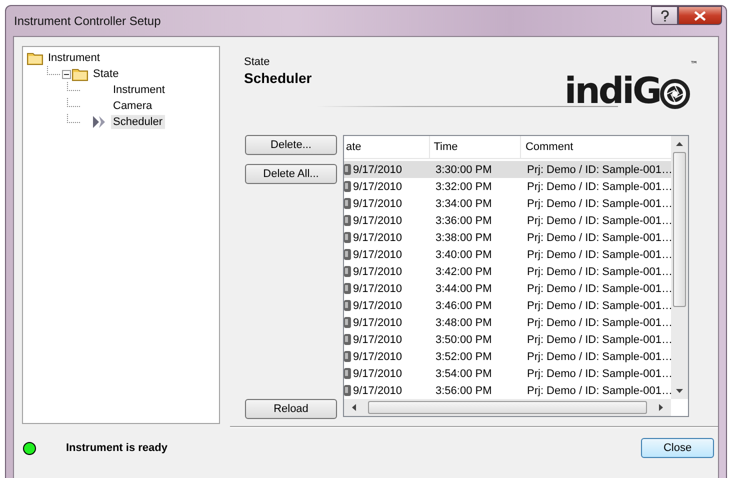 The image size is (730, 478). I want to click on close-icon, so click(700, 15).